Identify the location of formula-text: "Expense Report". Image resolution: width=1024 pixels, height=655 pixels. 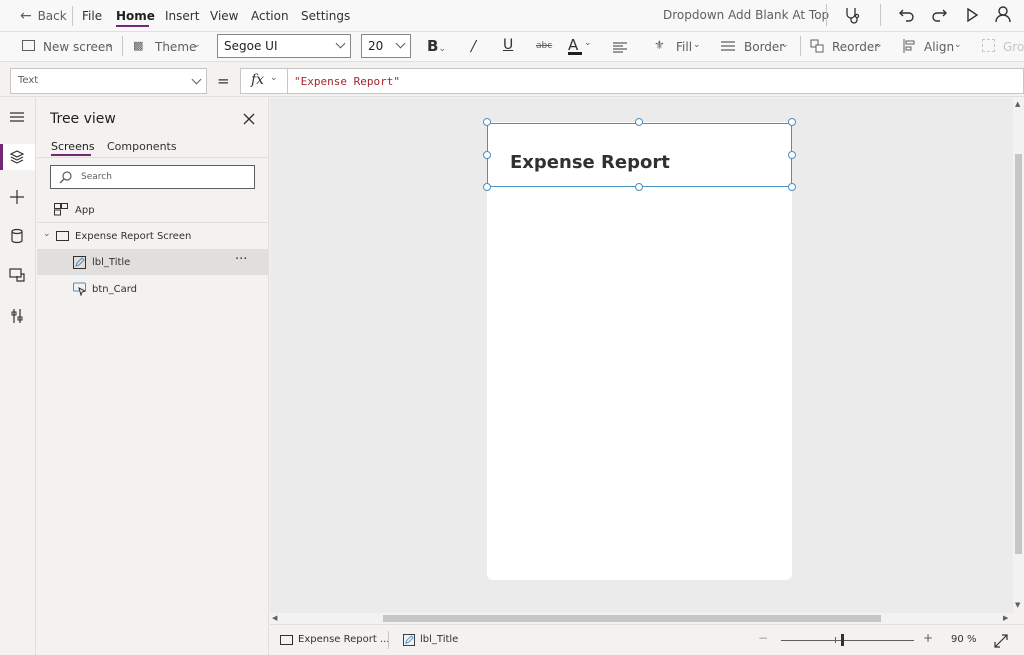
(347, 81).